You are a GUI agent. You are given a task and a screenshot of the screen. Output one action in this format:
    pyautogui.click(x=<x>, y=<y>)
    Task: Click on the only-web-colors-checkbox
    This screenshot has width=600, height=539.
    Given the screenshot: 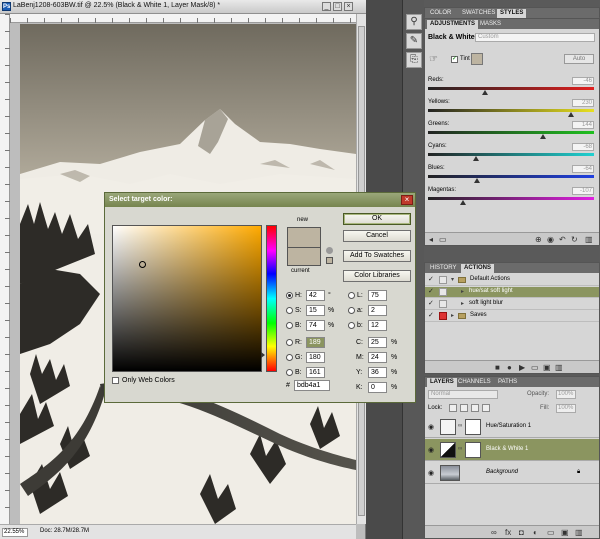 What is the action you would take?
    pyautogui.click(x=115, y=380)
    